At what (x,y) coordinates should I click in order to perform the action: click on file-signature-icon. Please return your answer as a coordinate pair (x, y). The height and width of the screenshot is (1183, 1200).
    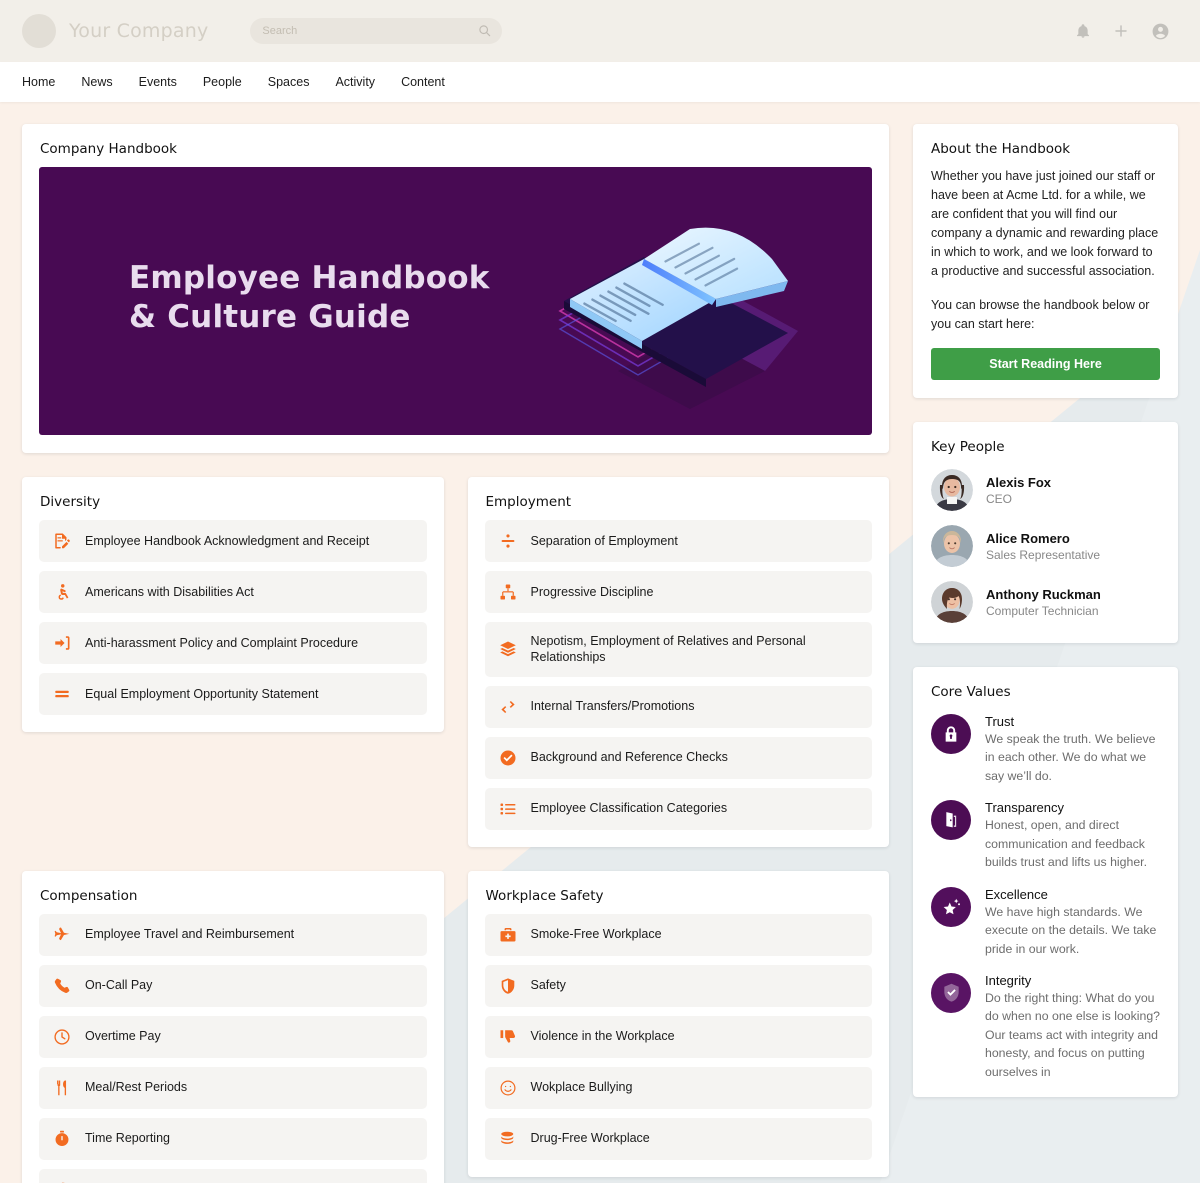
    Looking at the image, I should click on (62, 541).